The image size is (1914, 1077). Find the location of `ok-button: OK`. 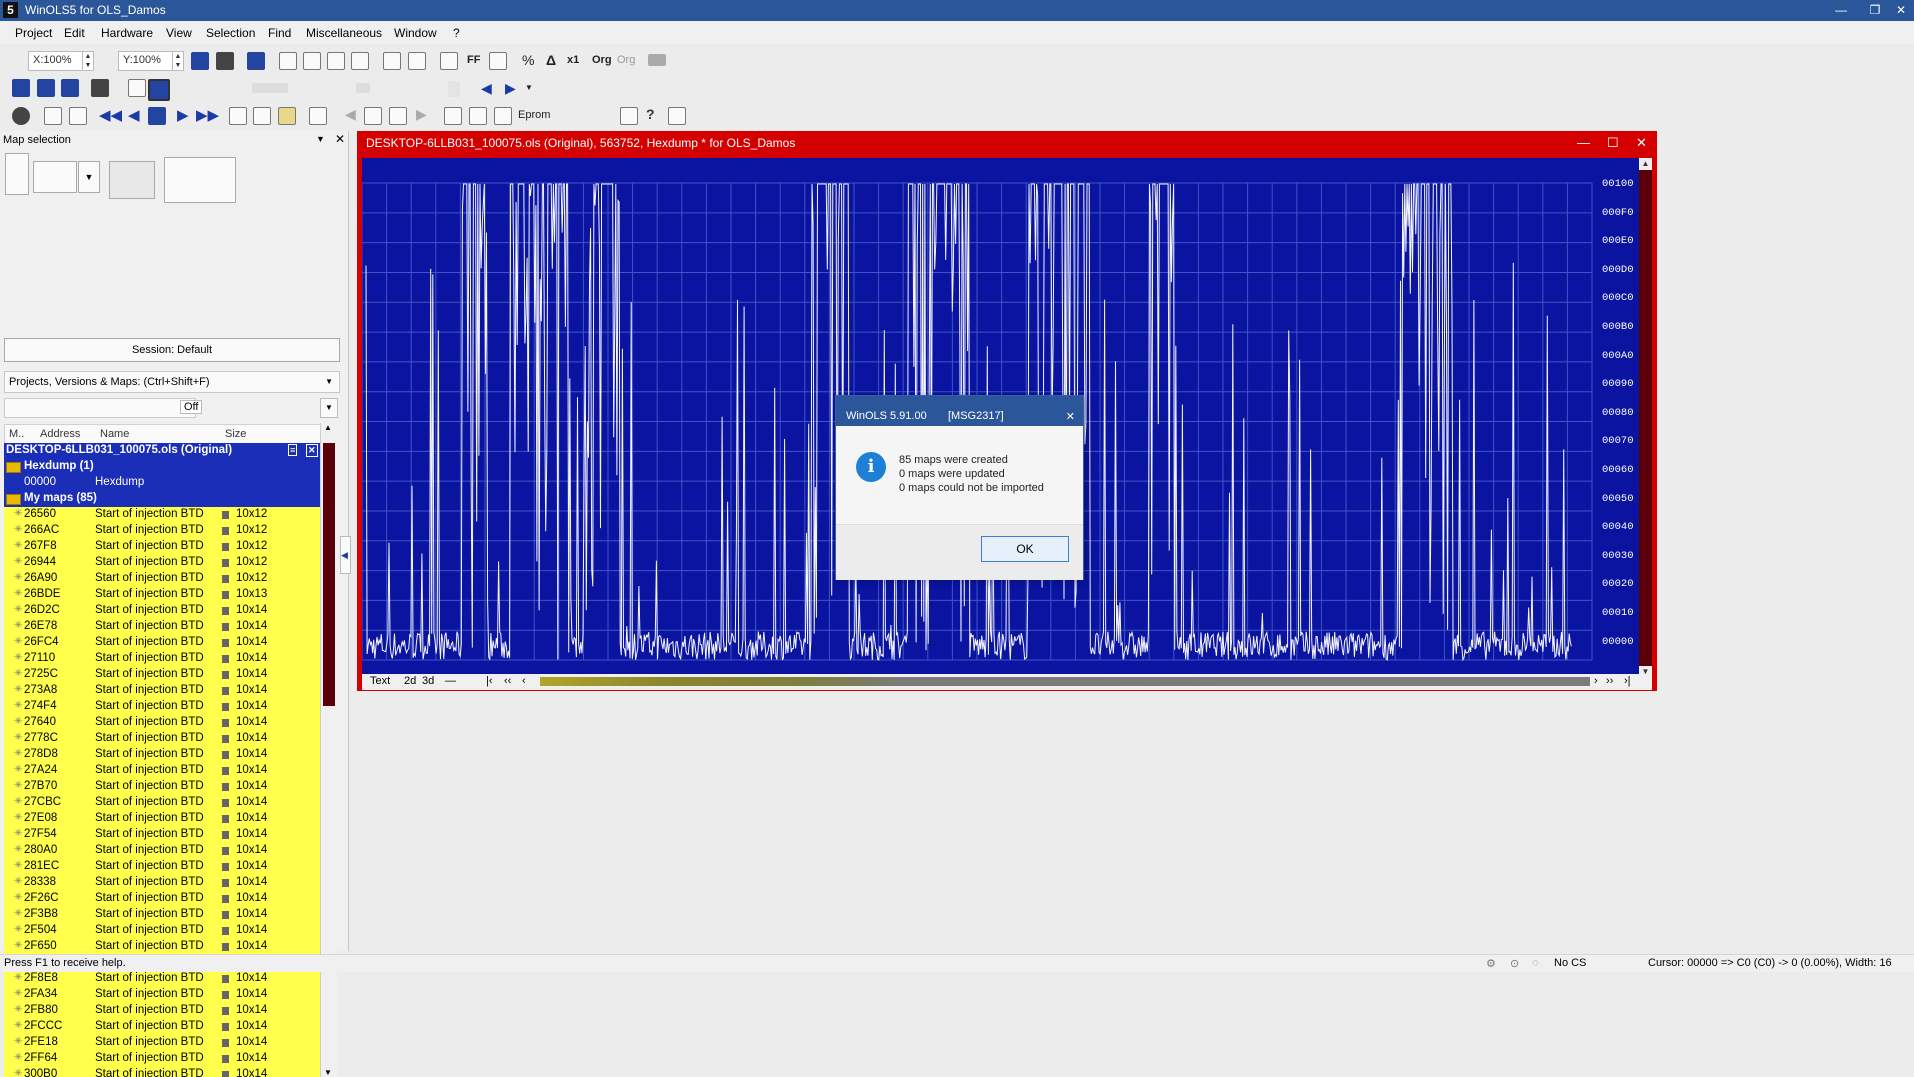

ok-button: OK is located at coordinates (1025, 549).